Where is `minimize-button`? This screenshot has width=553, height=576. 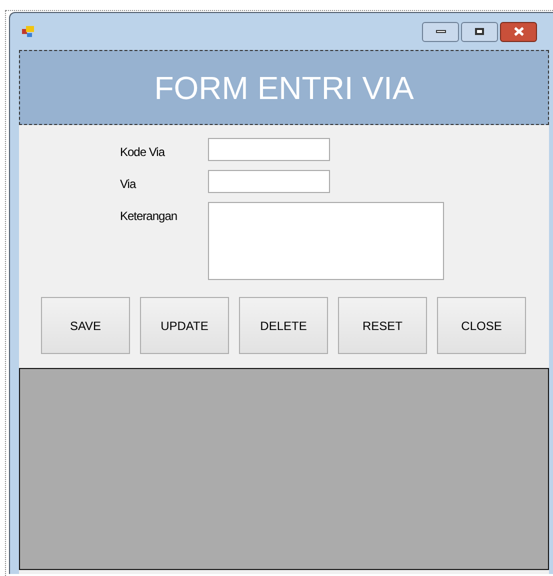
minimize-button is located at coordinates (440, 32).